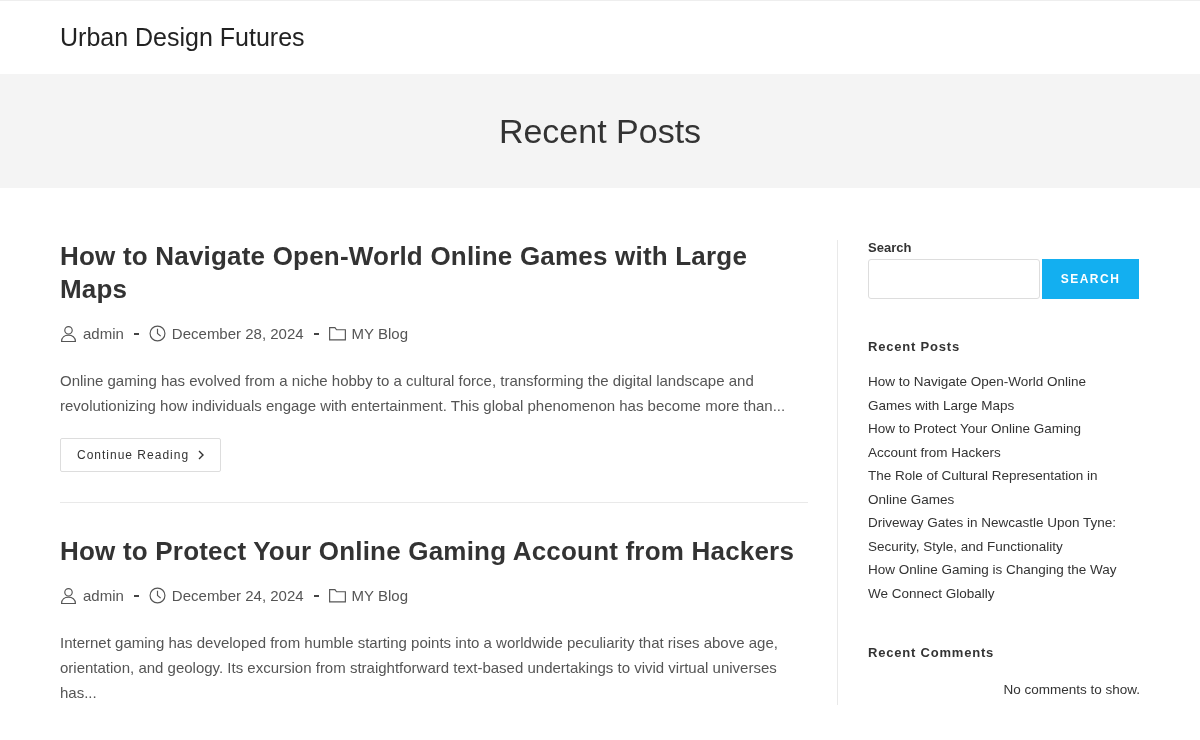 The width and height of the screenshot is (1200, 740). Describe the element at coordinates (141, 455) in the screenshot. I see `continue-reading-button: Continue Reading` at that location.